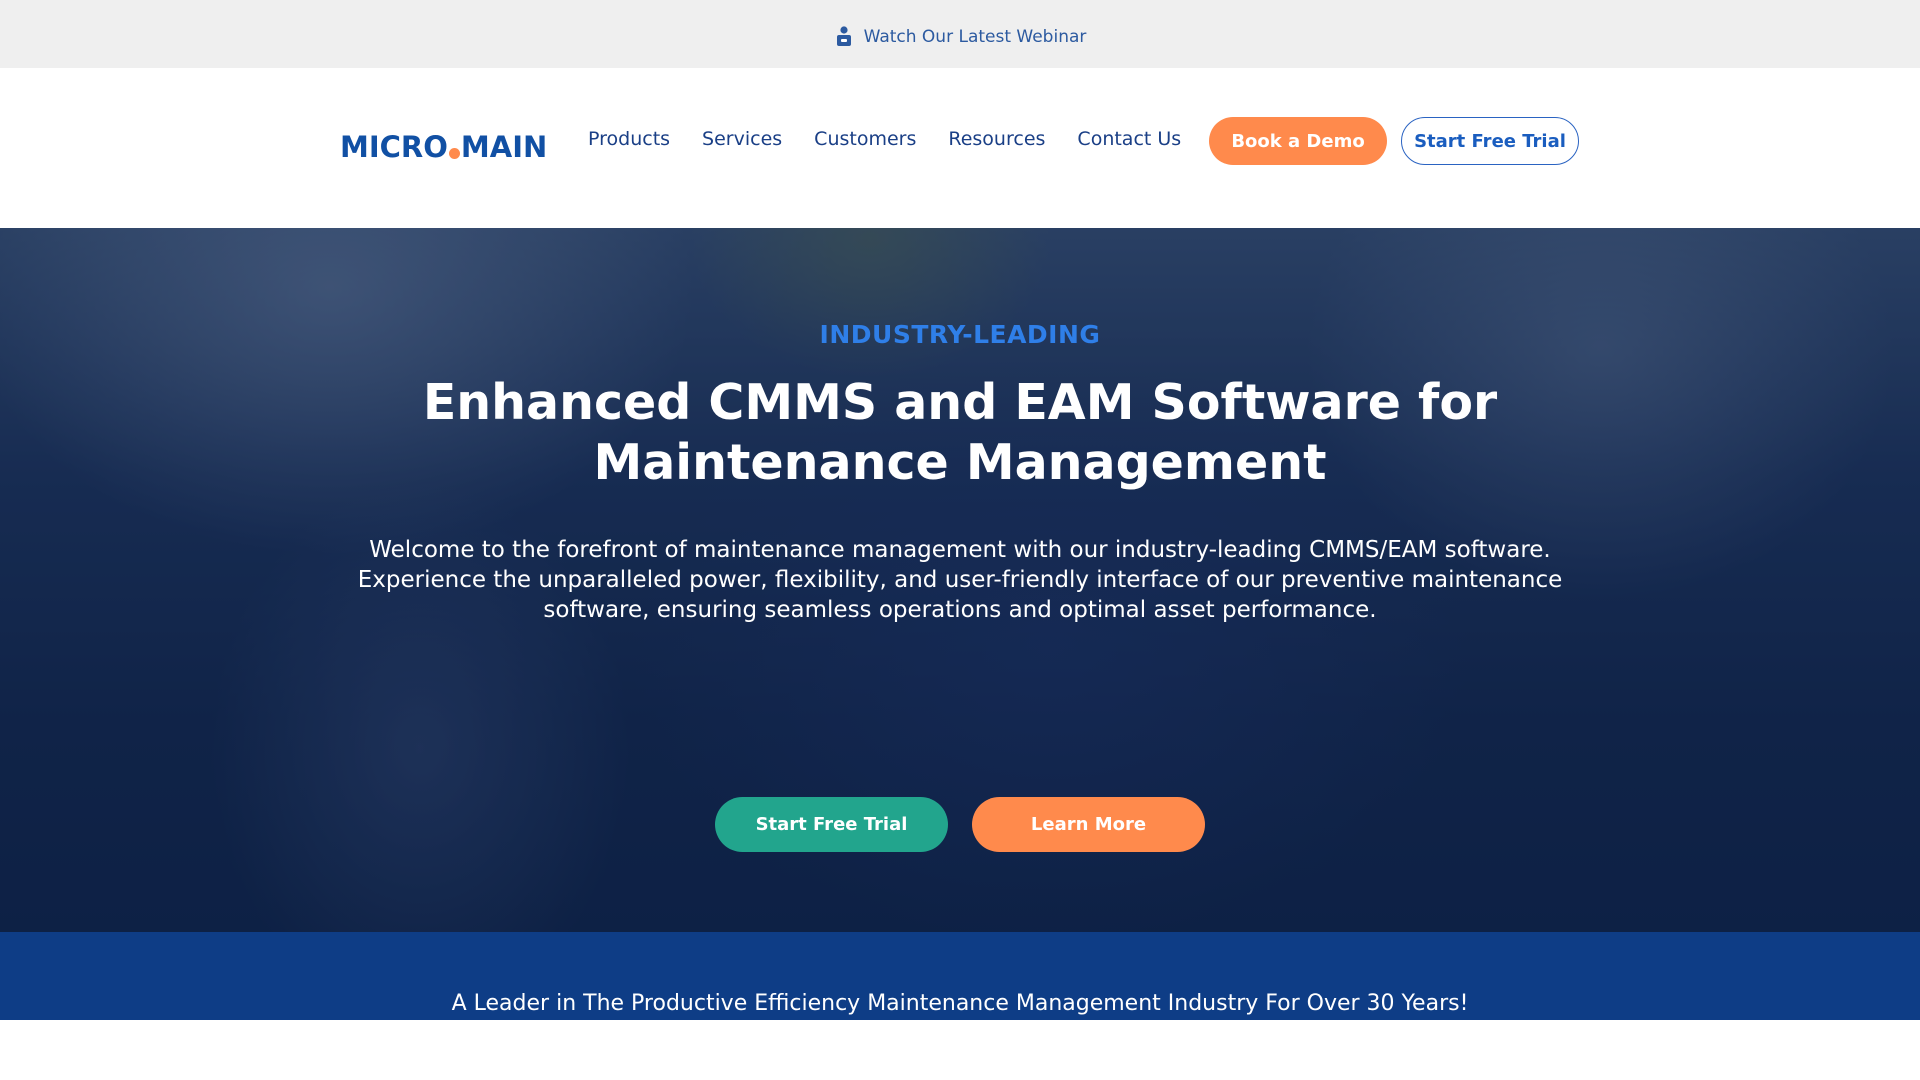 Image resolution: width=1920 pixels, height=1080 pixels. I want to click on logo-text-right: MAIN, so click(504, 147).